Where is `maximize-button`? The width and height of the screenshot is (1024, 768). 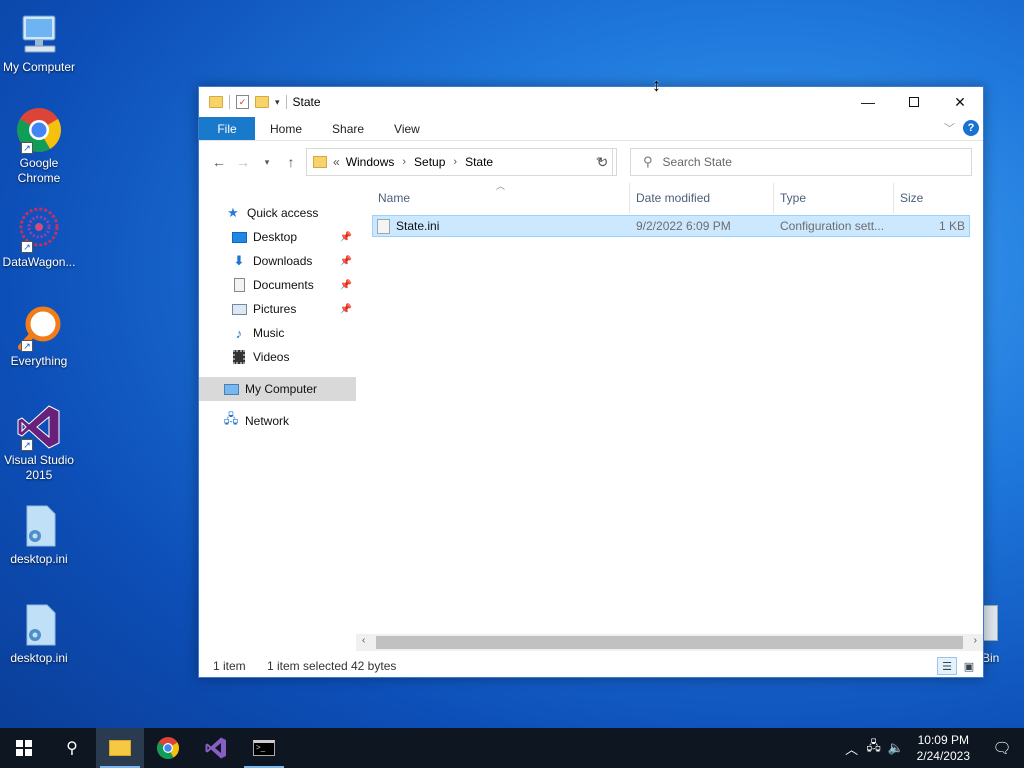
maximize-button is located at coordinates (914, 102).